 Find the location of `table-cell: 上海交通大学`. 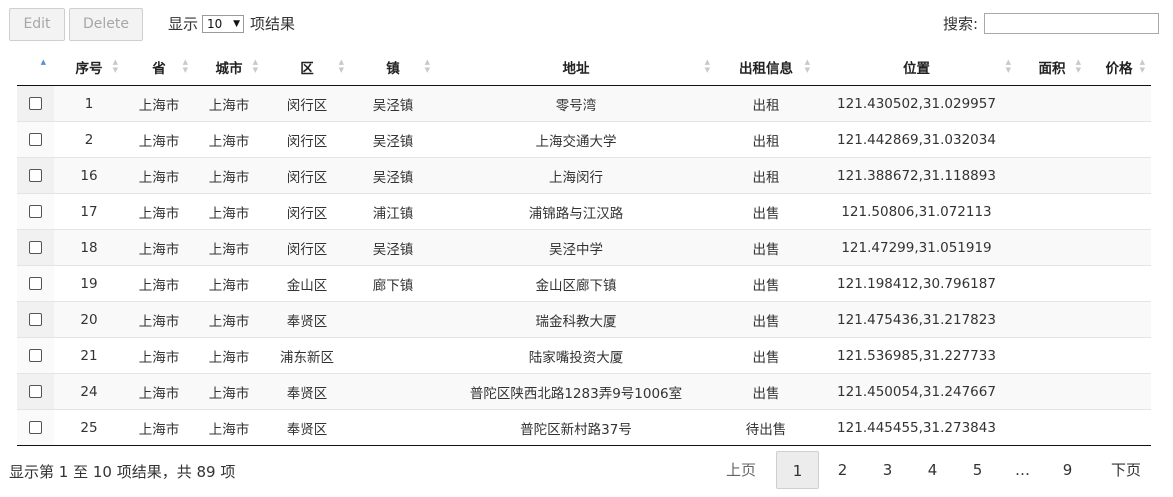

table-cell: 上海交通大学 is located at coordinates (576, 139).